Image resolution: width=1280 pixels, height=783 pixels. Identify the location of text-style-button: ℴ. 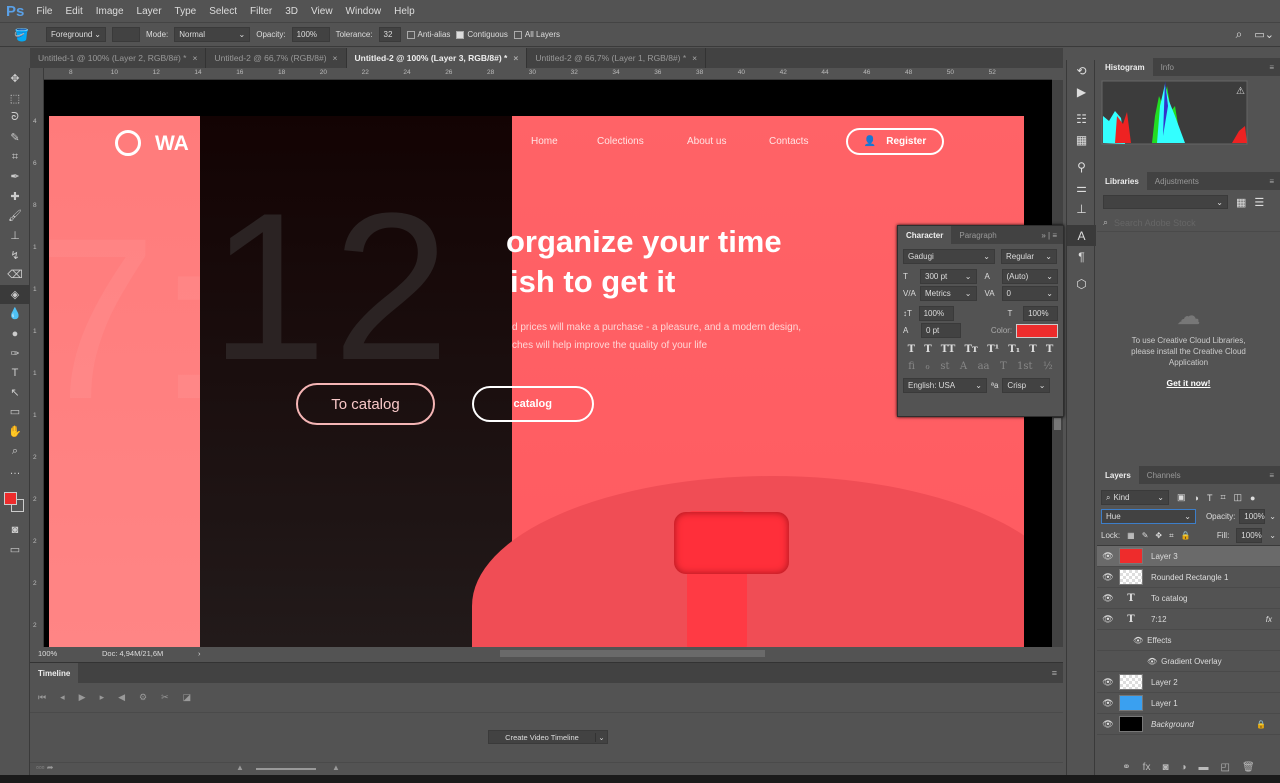
(927, 366).